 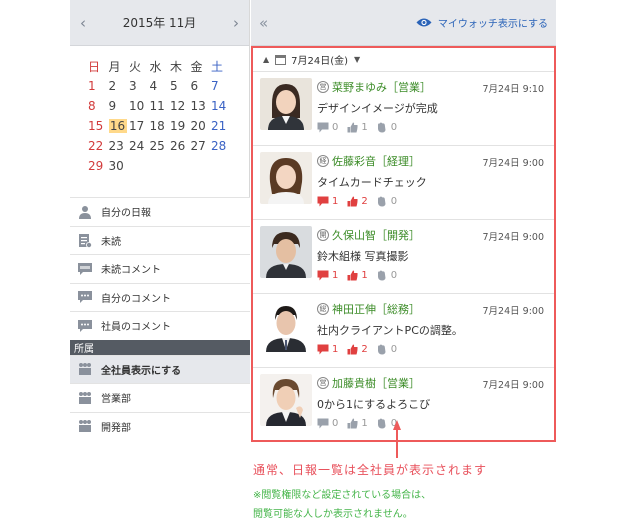 What do you see at coordinates (180, 126) in the screenshot?
I see `calendar-day: 19` at bounding box center [180, 126].